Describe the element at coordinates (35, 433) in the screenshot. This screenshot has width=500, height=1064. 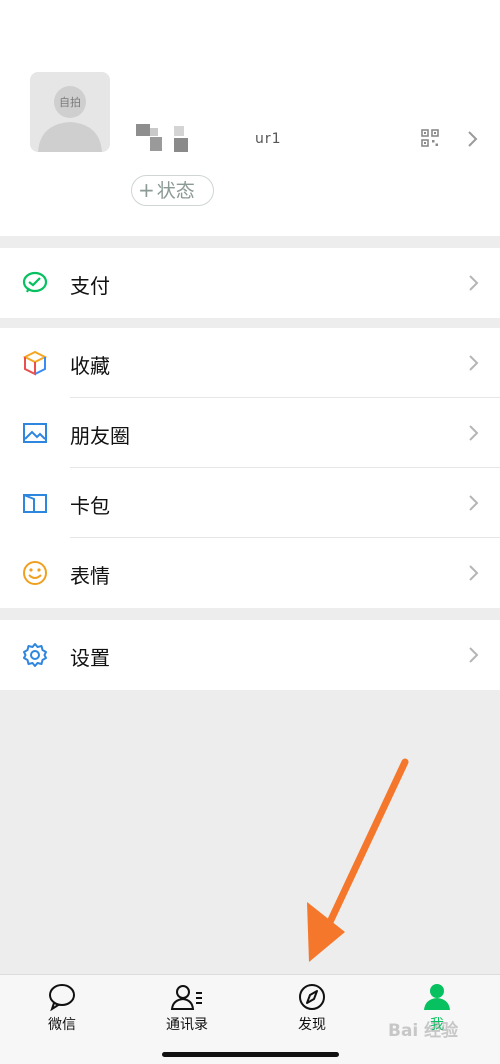
I see `moments-picture-icon` at that location.